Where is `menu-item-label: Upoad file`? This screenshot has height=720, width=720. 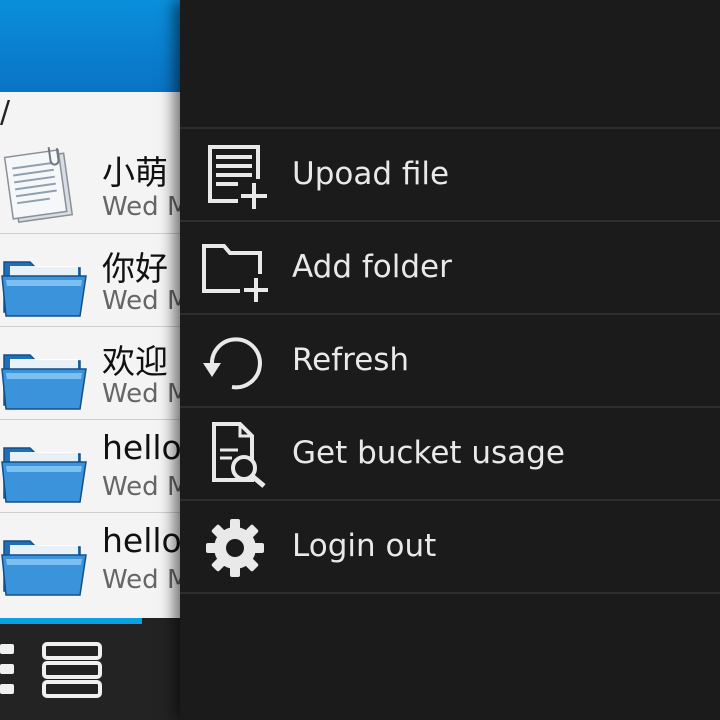 menu-item-label: Upoad file is located at coordinates (371, 174).